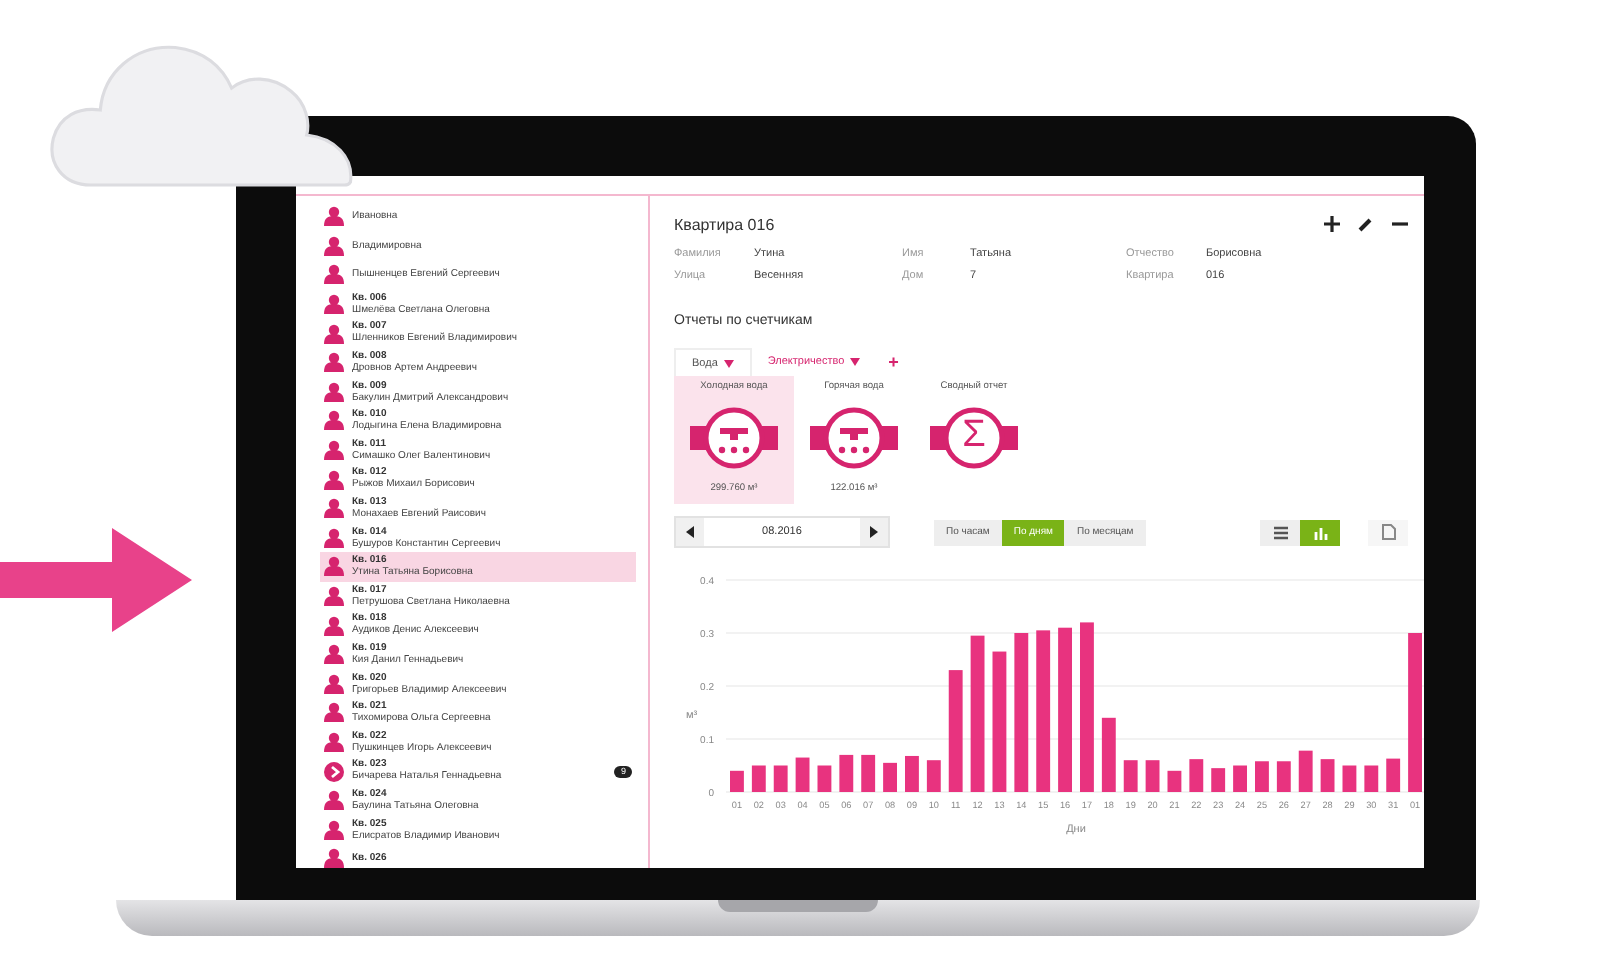 The image size is (1598, 960). I want to click on view-button, so click(1280, 532).